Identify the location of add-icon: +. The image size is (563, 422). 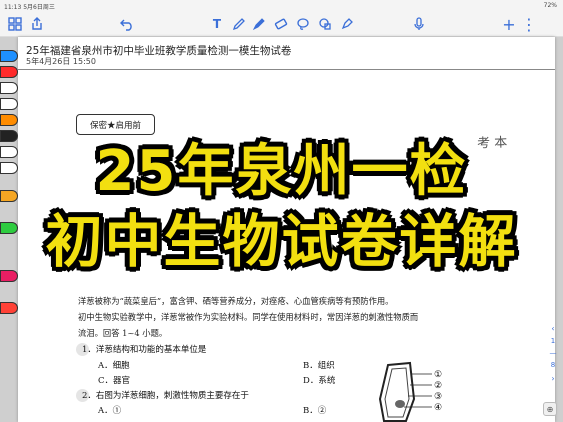
(509, 24).